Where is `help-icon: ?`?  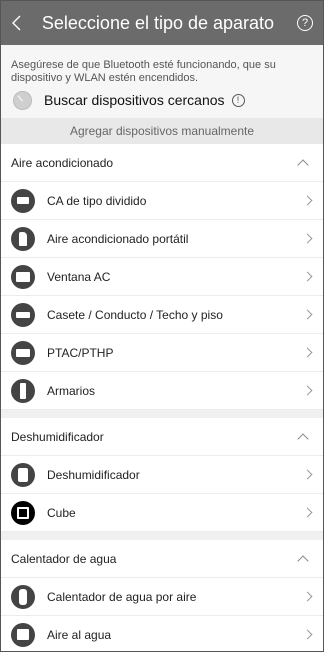
help-icon: ? is located at coordinates (305, 23).